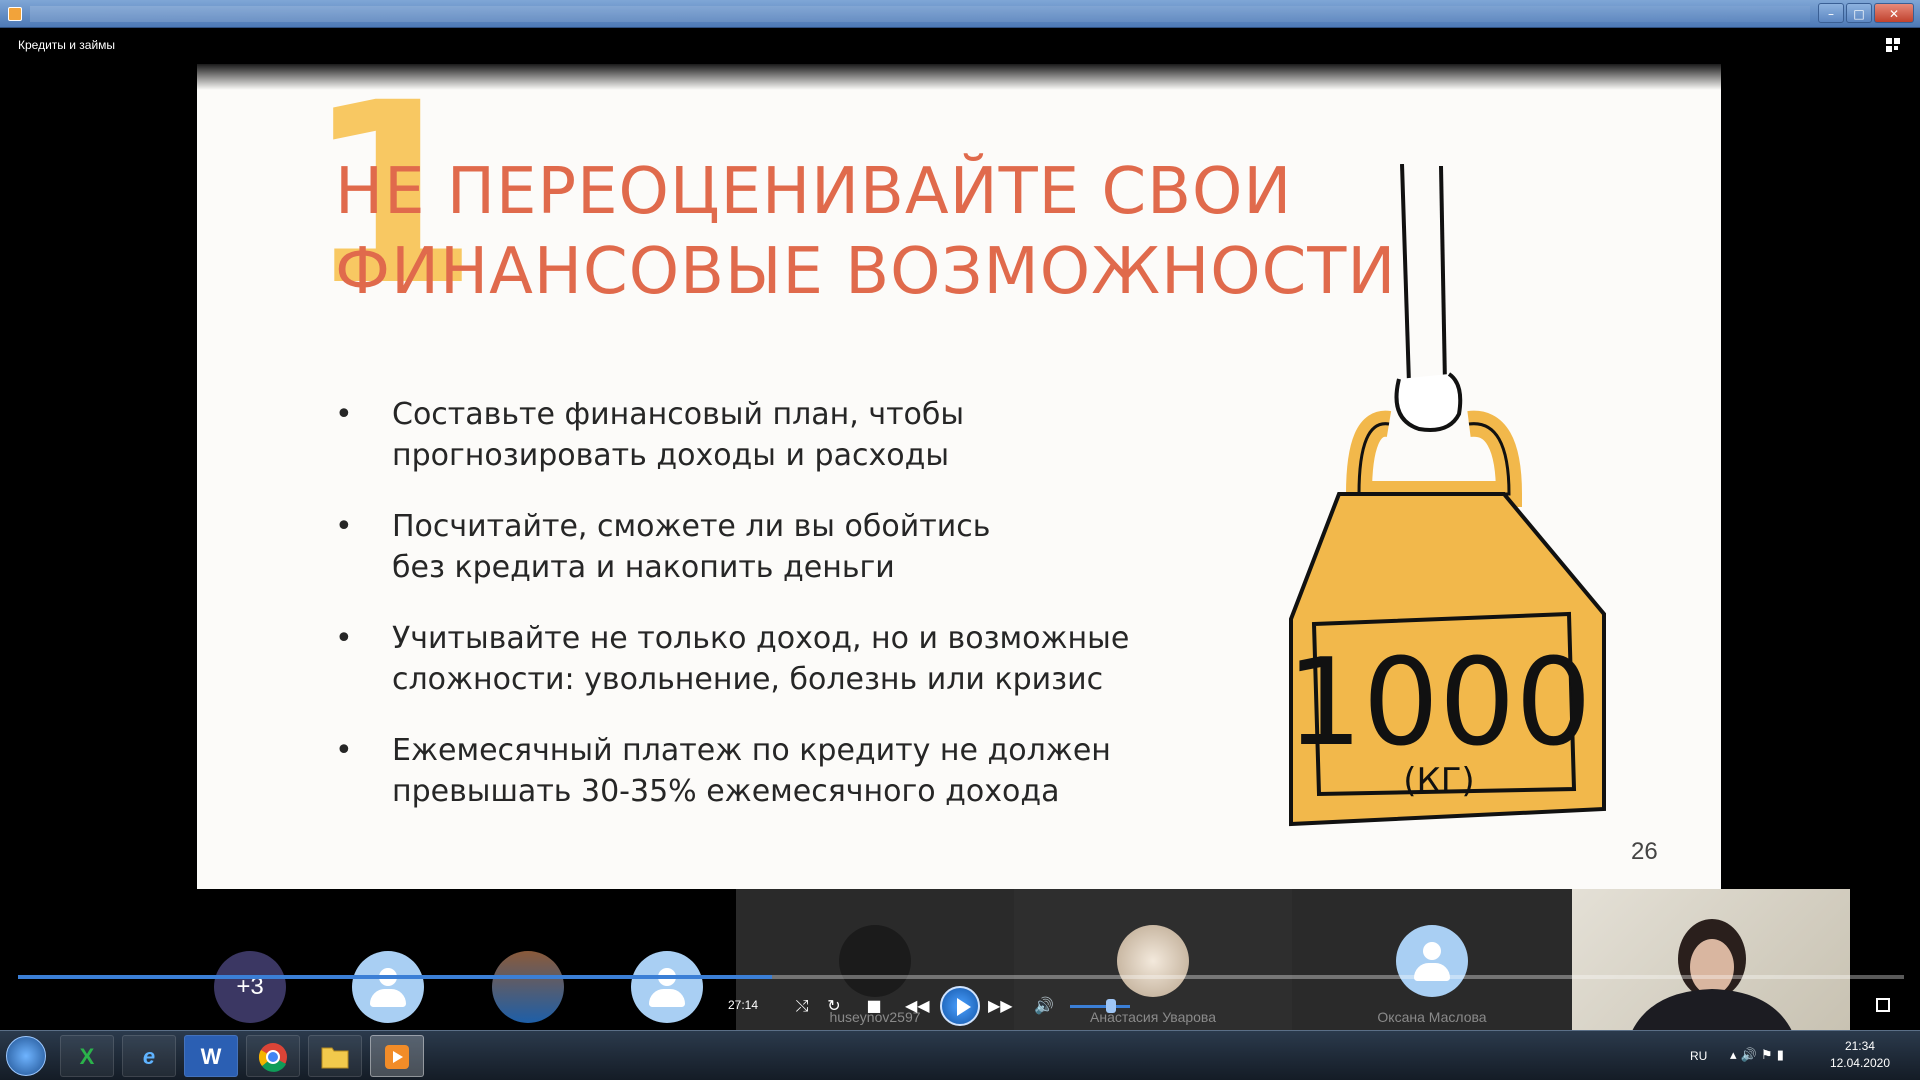 The width and height of the screenshot is (1920, 1080). Describe the element at coordinates (1698, 1056) in the screenshot. I see `language-indicator: RU` at that location.